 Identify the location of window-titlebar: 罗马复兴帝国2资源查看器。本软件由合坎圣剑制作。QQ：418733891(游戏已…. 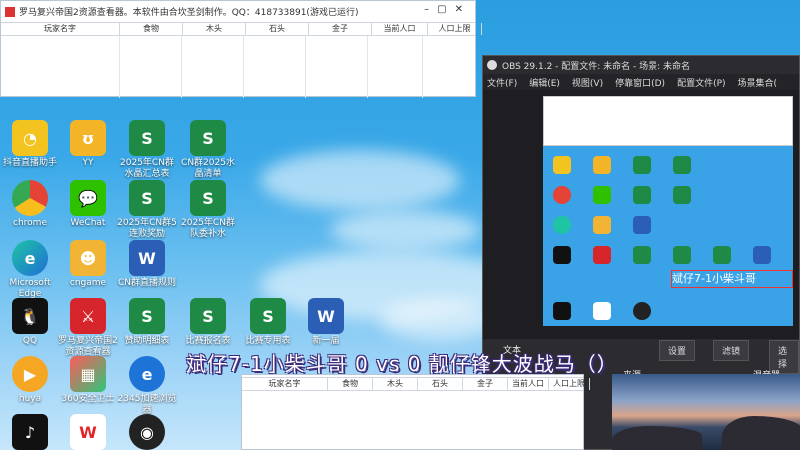
(238, 11).